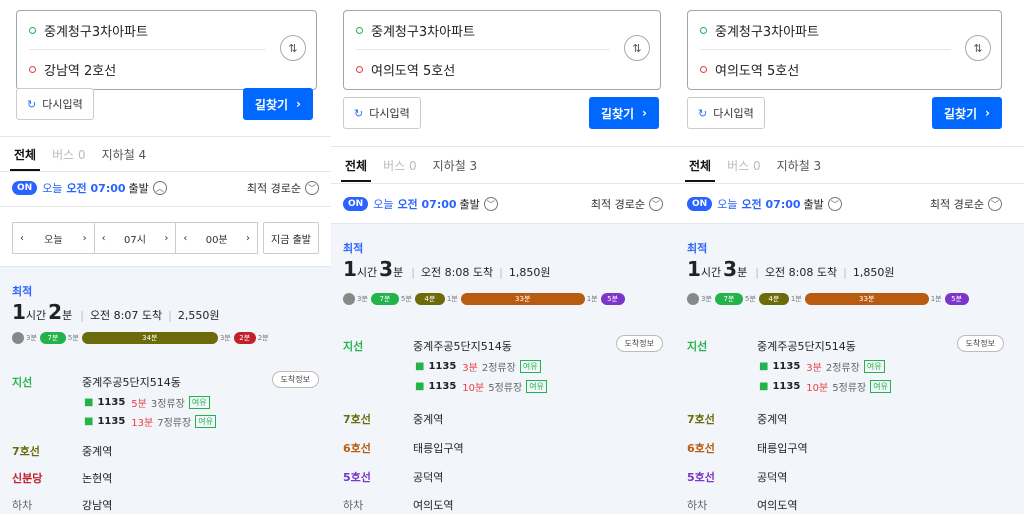 The height and width of the screenshot is (514, 1024). Describe the element at coordinates (782, 448) in the screenshot. I see `step-name: 태릉입구역` at that location.